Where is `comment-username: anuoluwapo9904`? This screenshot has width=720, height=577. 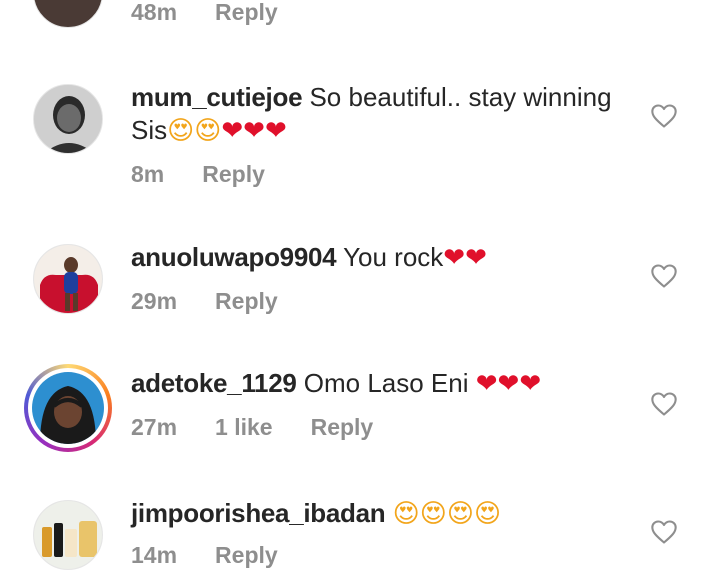
comment-username: anuoluwapo9904 is located at coordinates (234, 257).